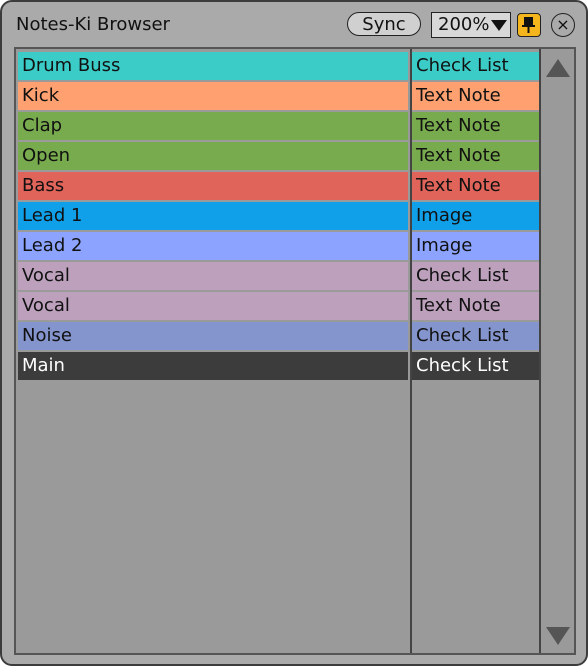 The width and height of the screenshot is (588, 666). I want to click on pin-button, so click(529, 25).